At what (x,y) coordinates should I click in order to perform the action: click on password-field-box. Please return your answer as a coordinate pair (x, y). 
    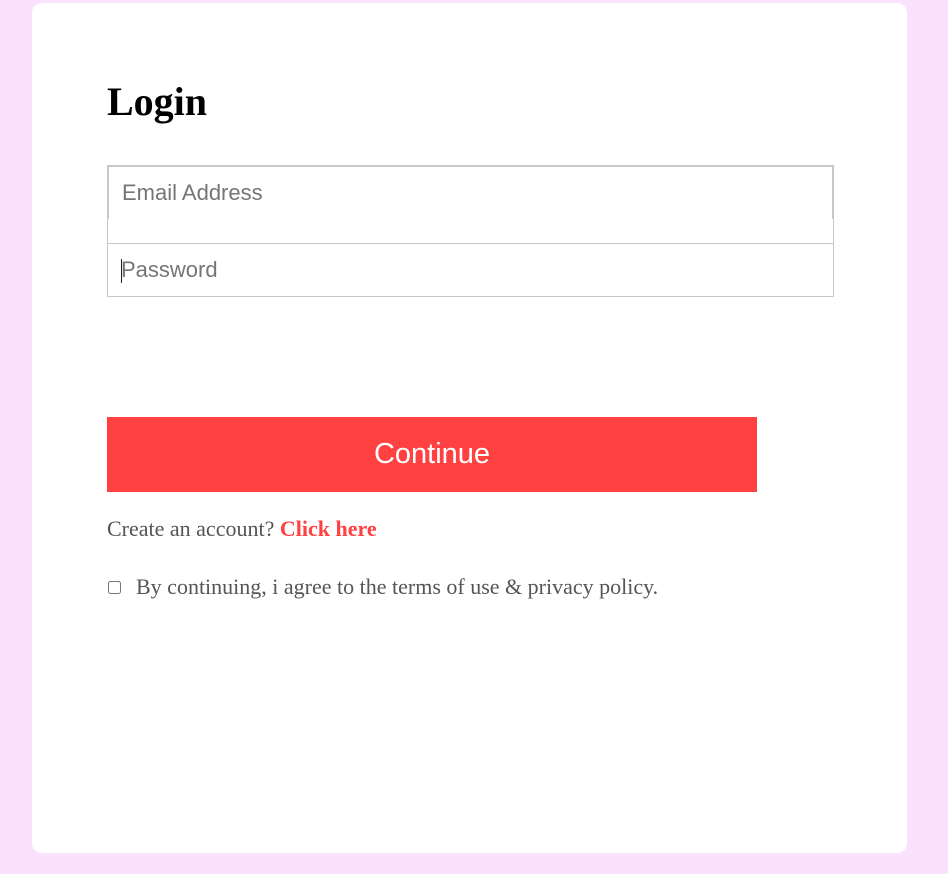
    Looking at the image, I should click on (470, 270).